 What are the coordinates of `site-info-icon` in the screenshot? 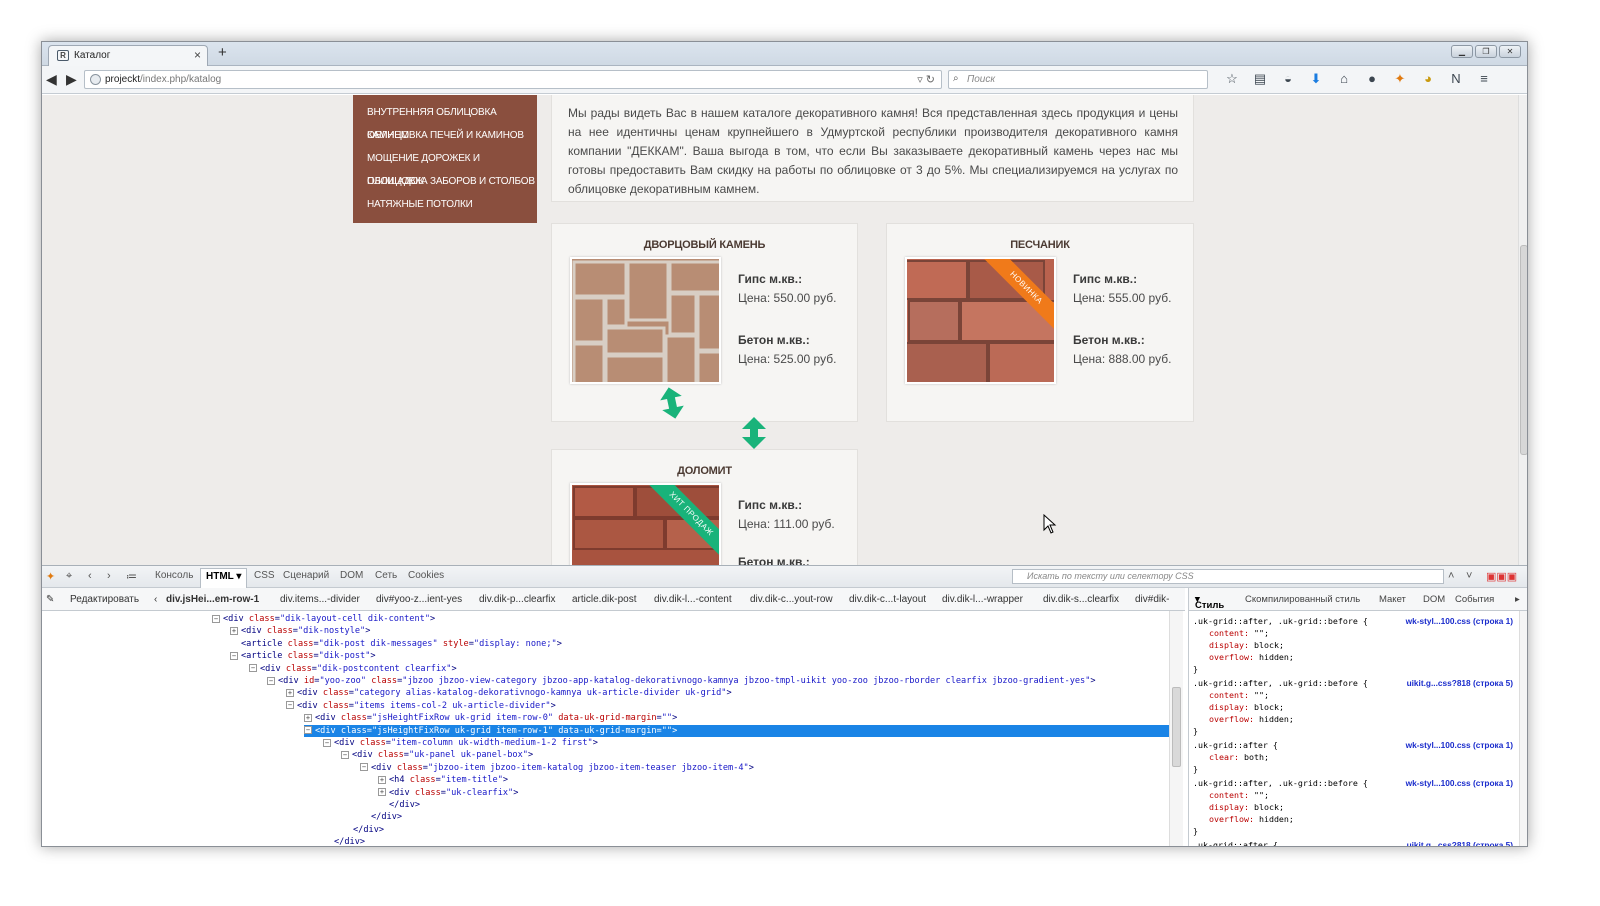 It's located at (95, 79).